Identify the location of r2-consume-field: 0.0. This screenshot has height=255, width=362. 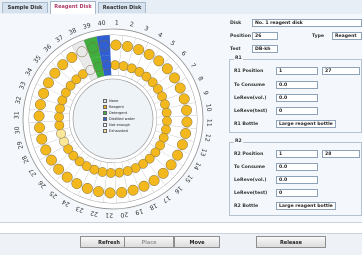
(297, 167).